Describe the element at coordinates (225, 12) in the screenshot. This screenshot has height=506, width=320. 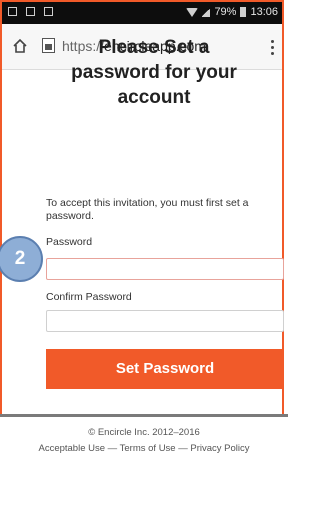
I see `battery-percent: 79%` at that location.